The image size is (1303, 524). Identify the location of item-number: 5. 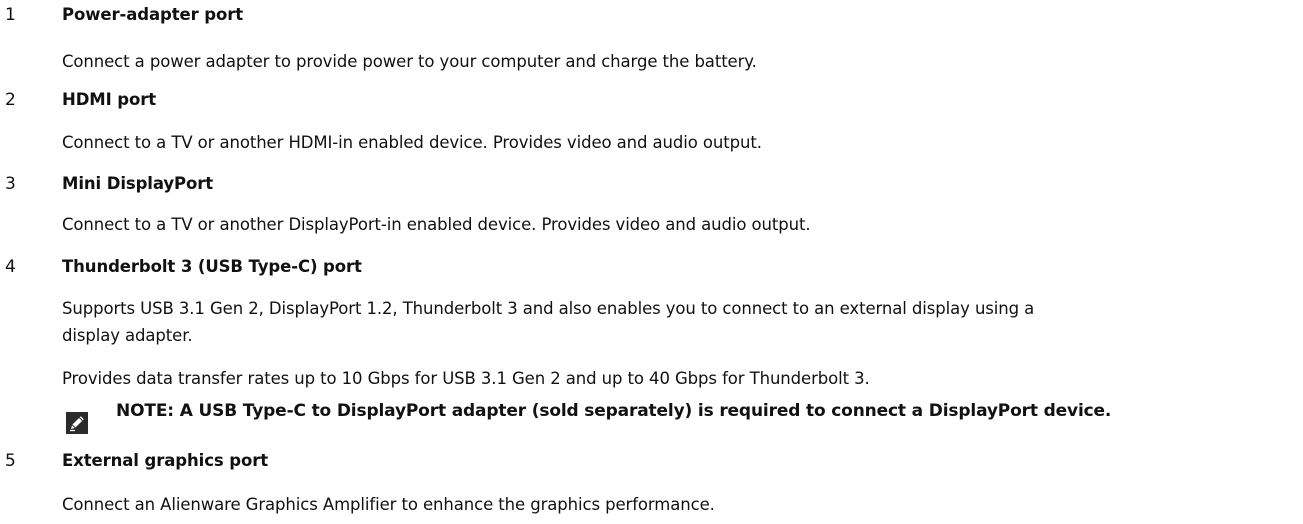
(10, 461).